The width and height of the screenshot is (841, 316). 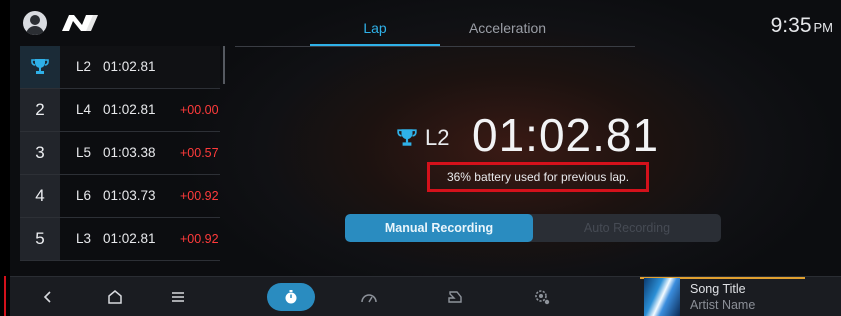 I want to click on mode-tabs: Lap Acceleration, so click(x=435, y=23).